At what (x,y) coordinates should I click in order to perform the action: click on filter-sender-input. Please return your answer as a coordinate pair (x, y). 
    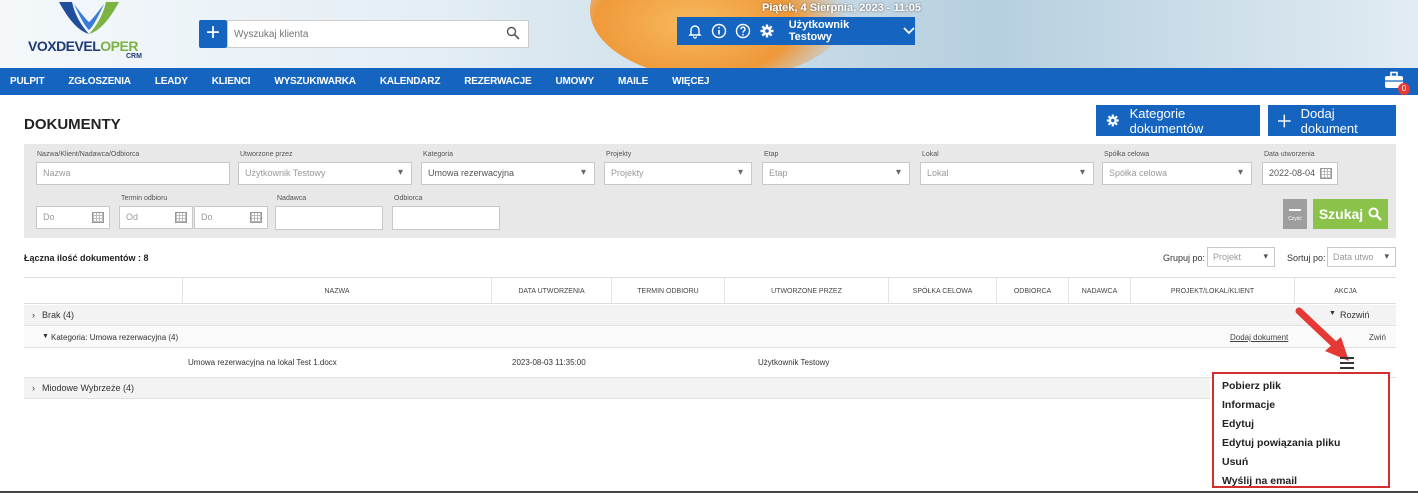
    Looking at the image, I should click on (329, 218).